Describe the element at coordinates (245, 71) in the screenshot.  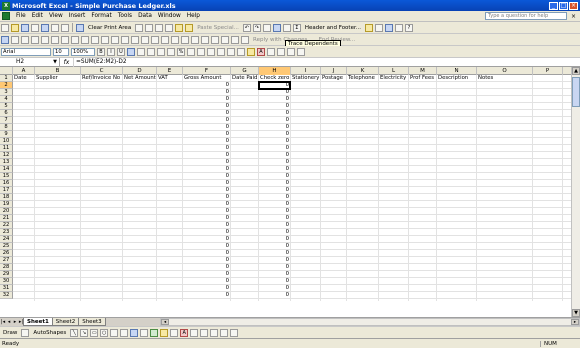
I see `column-header: G` at that location.